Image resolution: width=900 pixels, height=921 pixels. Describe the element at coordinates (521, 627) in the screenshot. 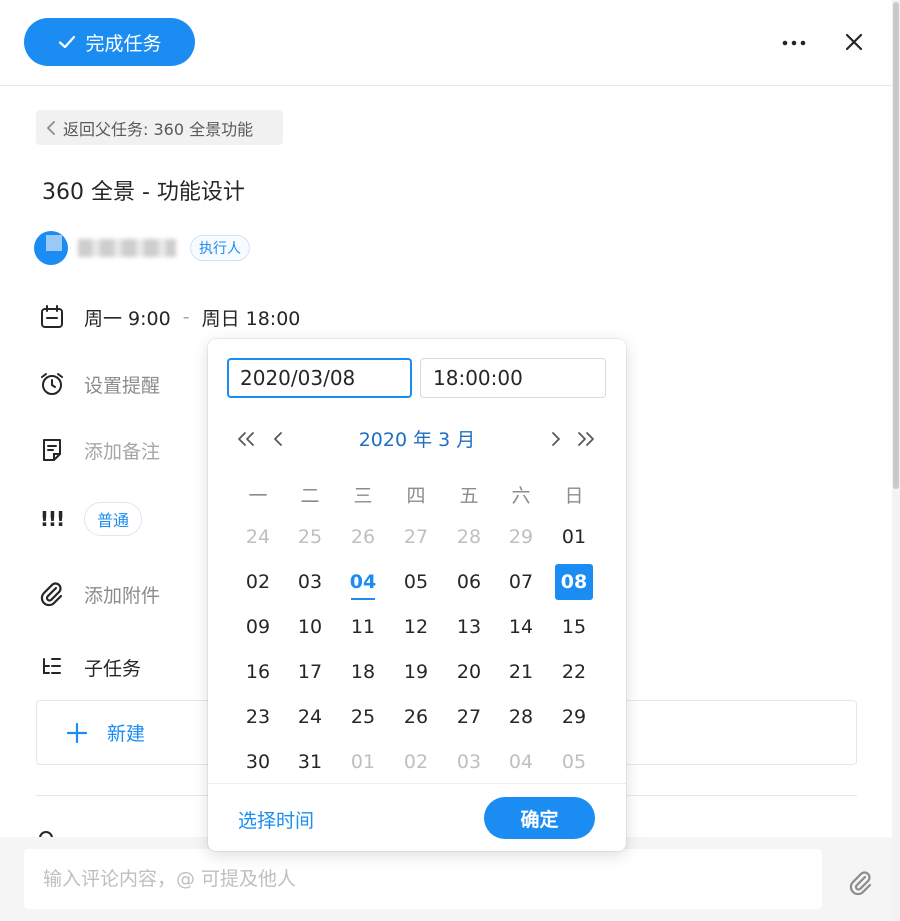

I see `calendar-day: 14` at that location.